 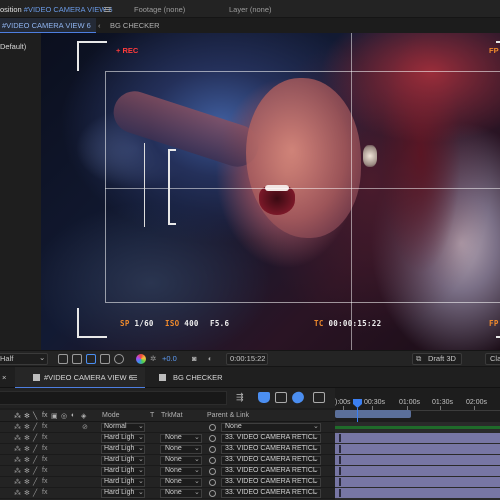 What do you see at coordinates (135, 25) in the screenshot?
I see `comp-tab-bg-checker: BG CHECKER` at bounding box center [135, 25].